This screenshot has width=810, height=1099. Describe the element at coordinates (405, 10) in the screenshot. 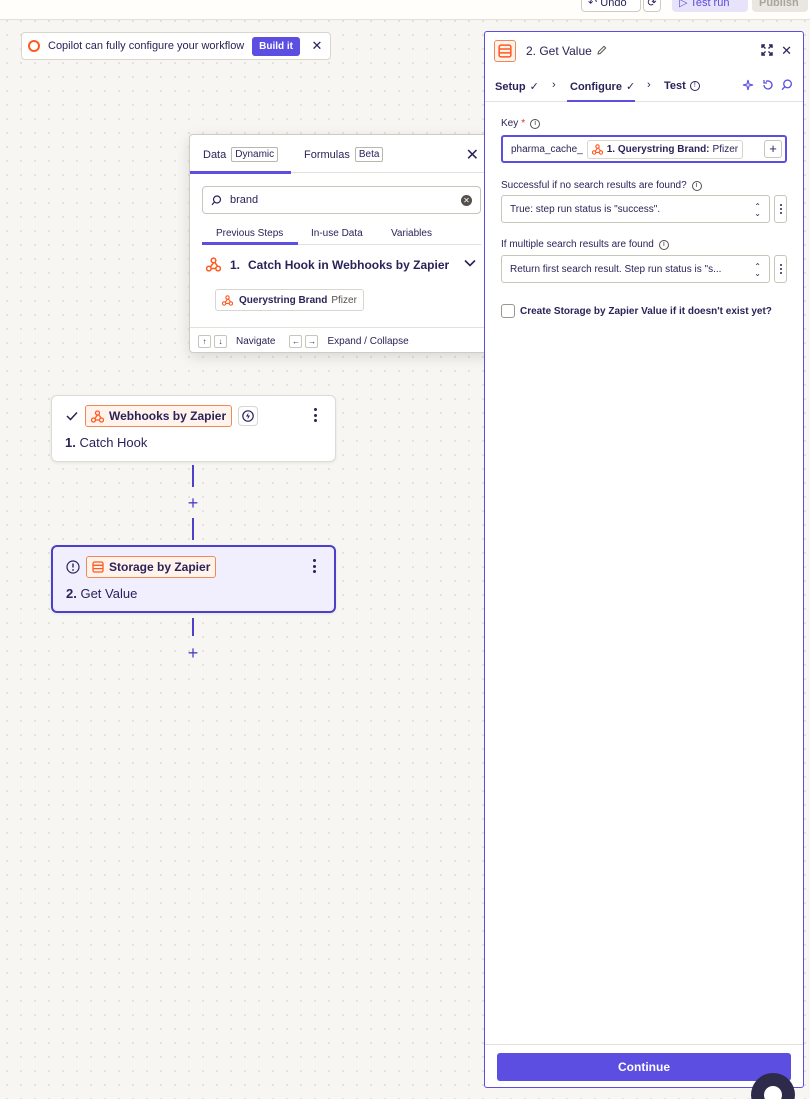

I see `top-toolbar: ↶ Undo ⟳ ▷ Test run Publish` at that location.